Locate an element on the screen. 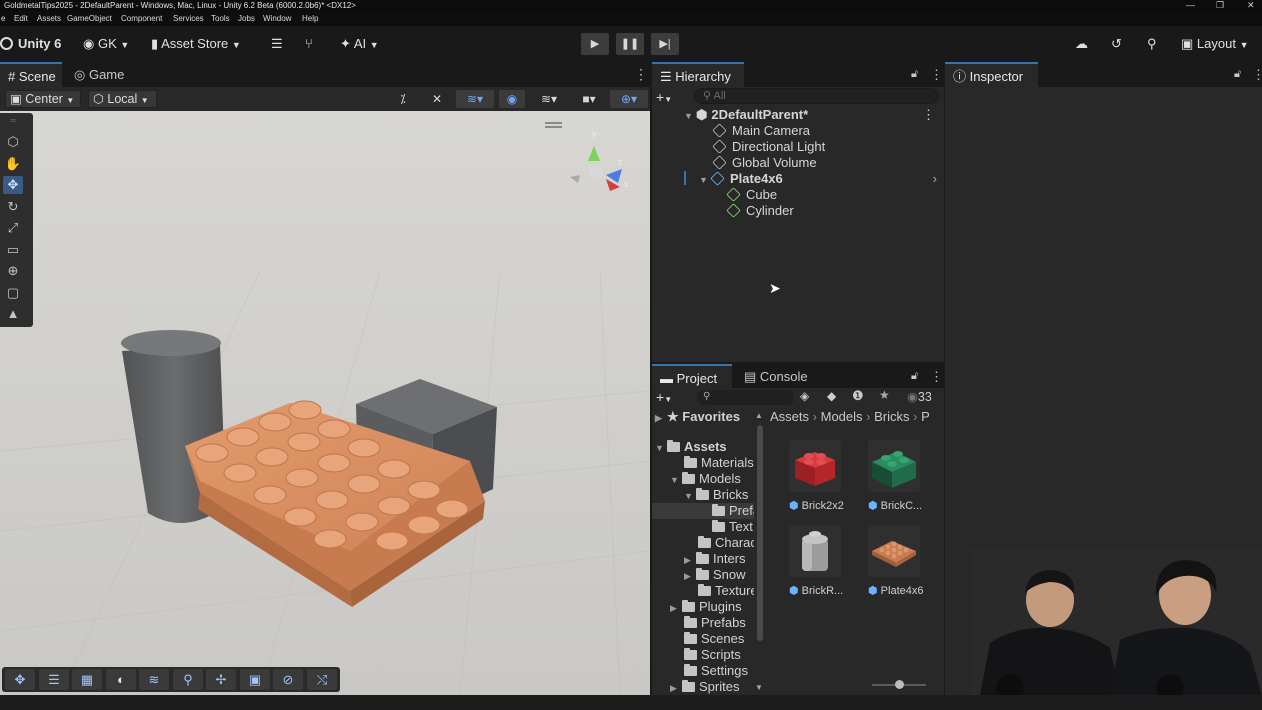 The image size is (1262, 710). tab-project: ▬ Project is located at coordinates (692, 376).